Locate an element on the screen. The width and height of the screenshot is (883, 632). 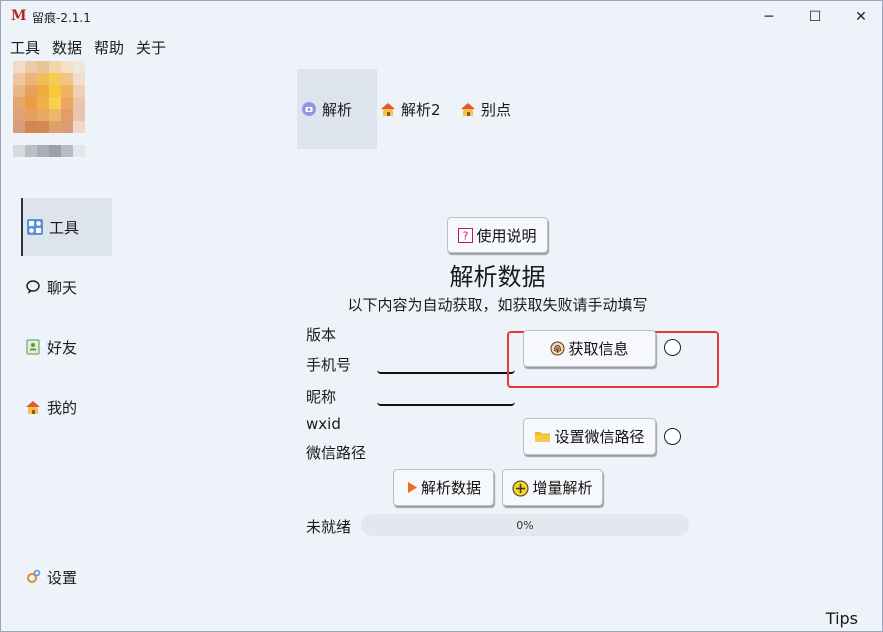
tab-label: 别点 is located at coordinates (496, 109).